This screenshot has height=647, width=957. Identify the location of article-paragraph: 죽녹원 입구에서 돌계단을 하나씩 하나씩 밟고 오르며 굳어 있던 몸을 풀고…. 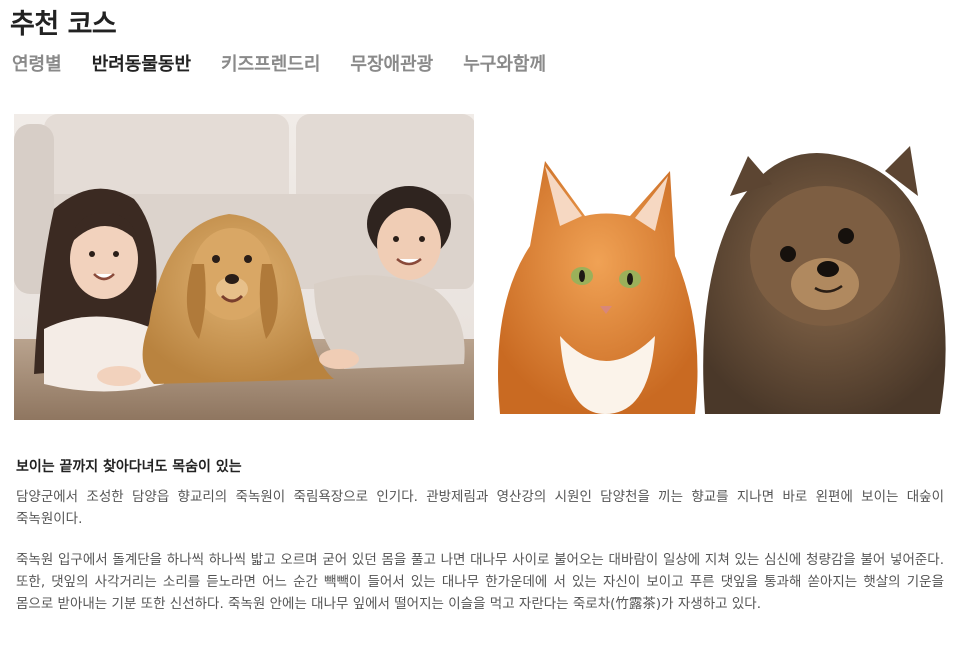
(480, 582).